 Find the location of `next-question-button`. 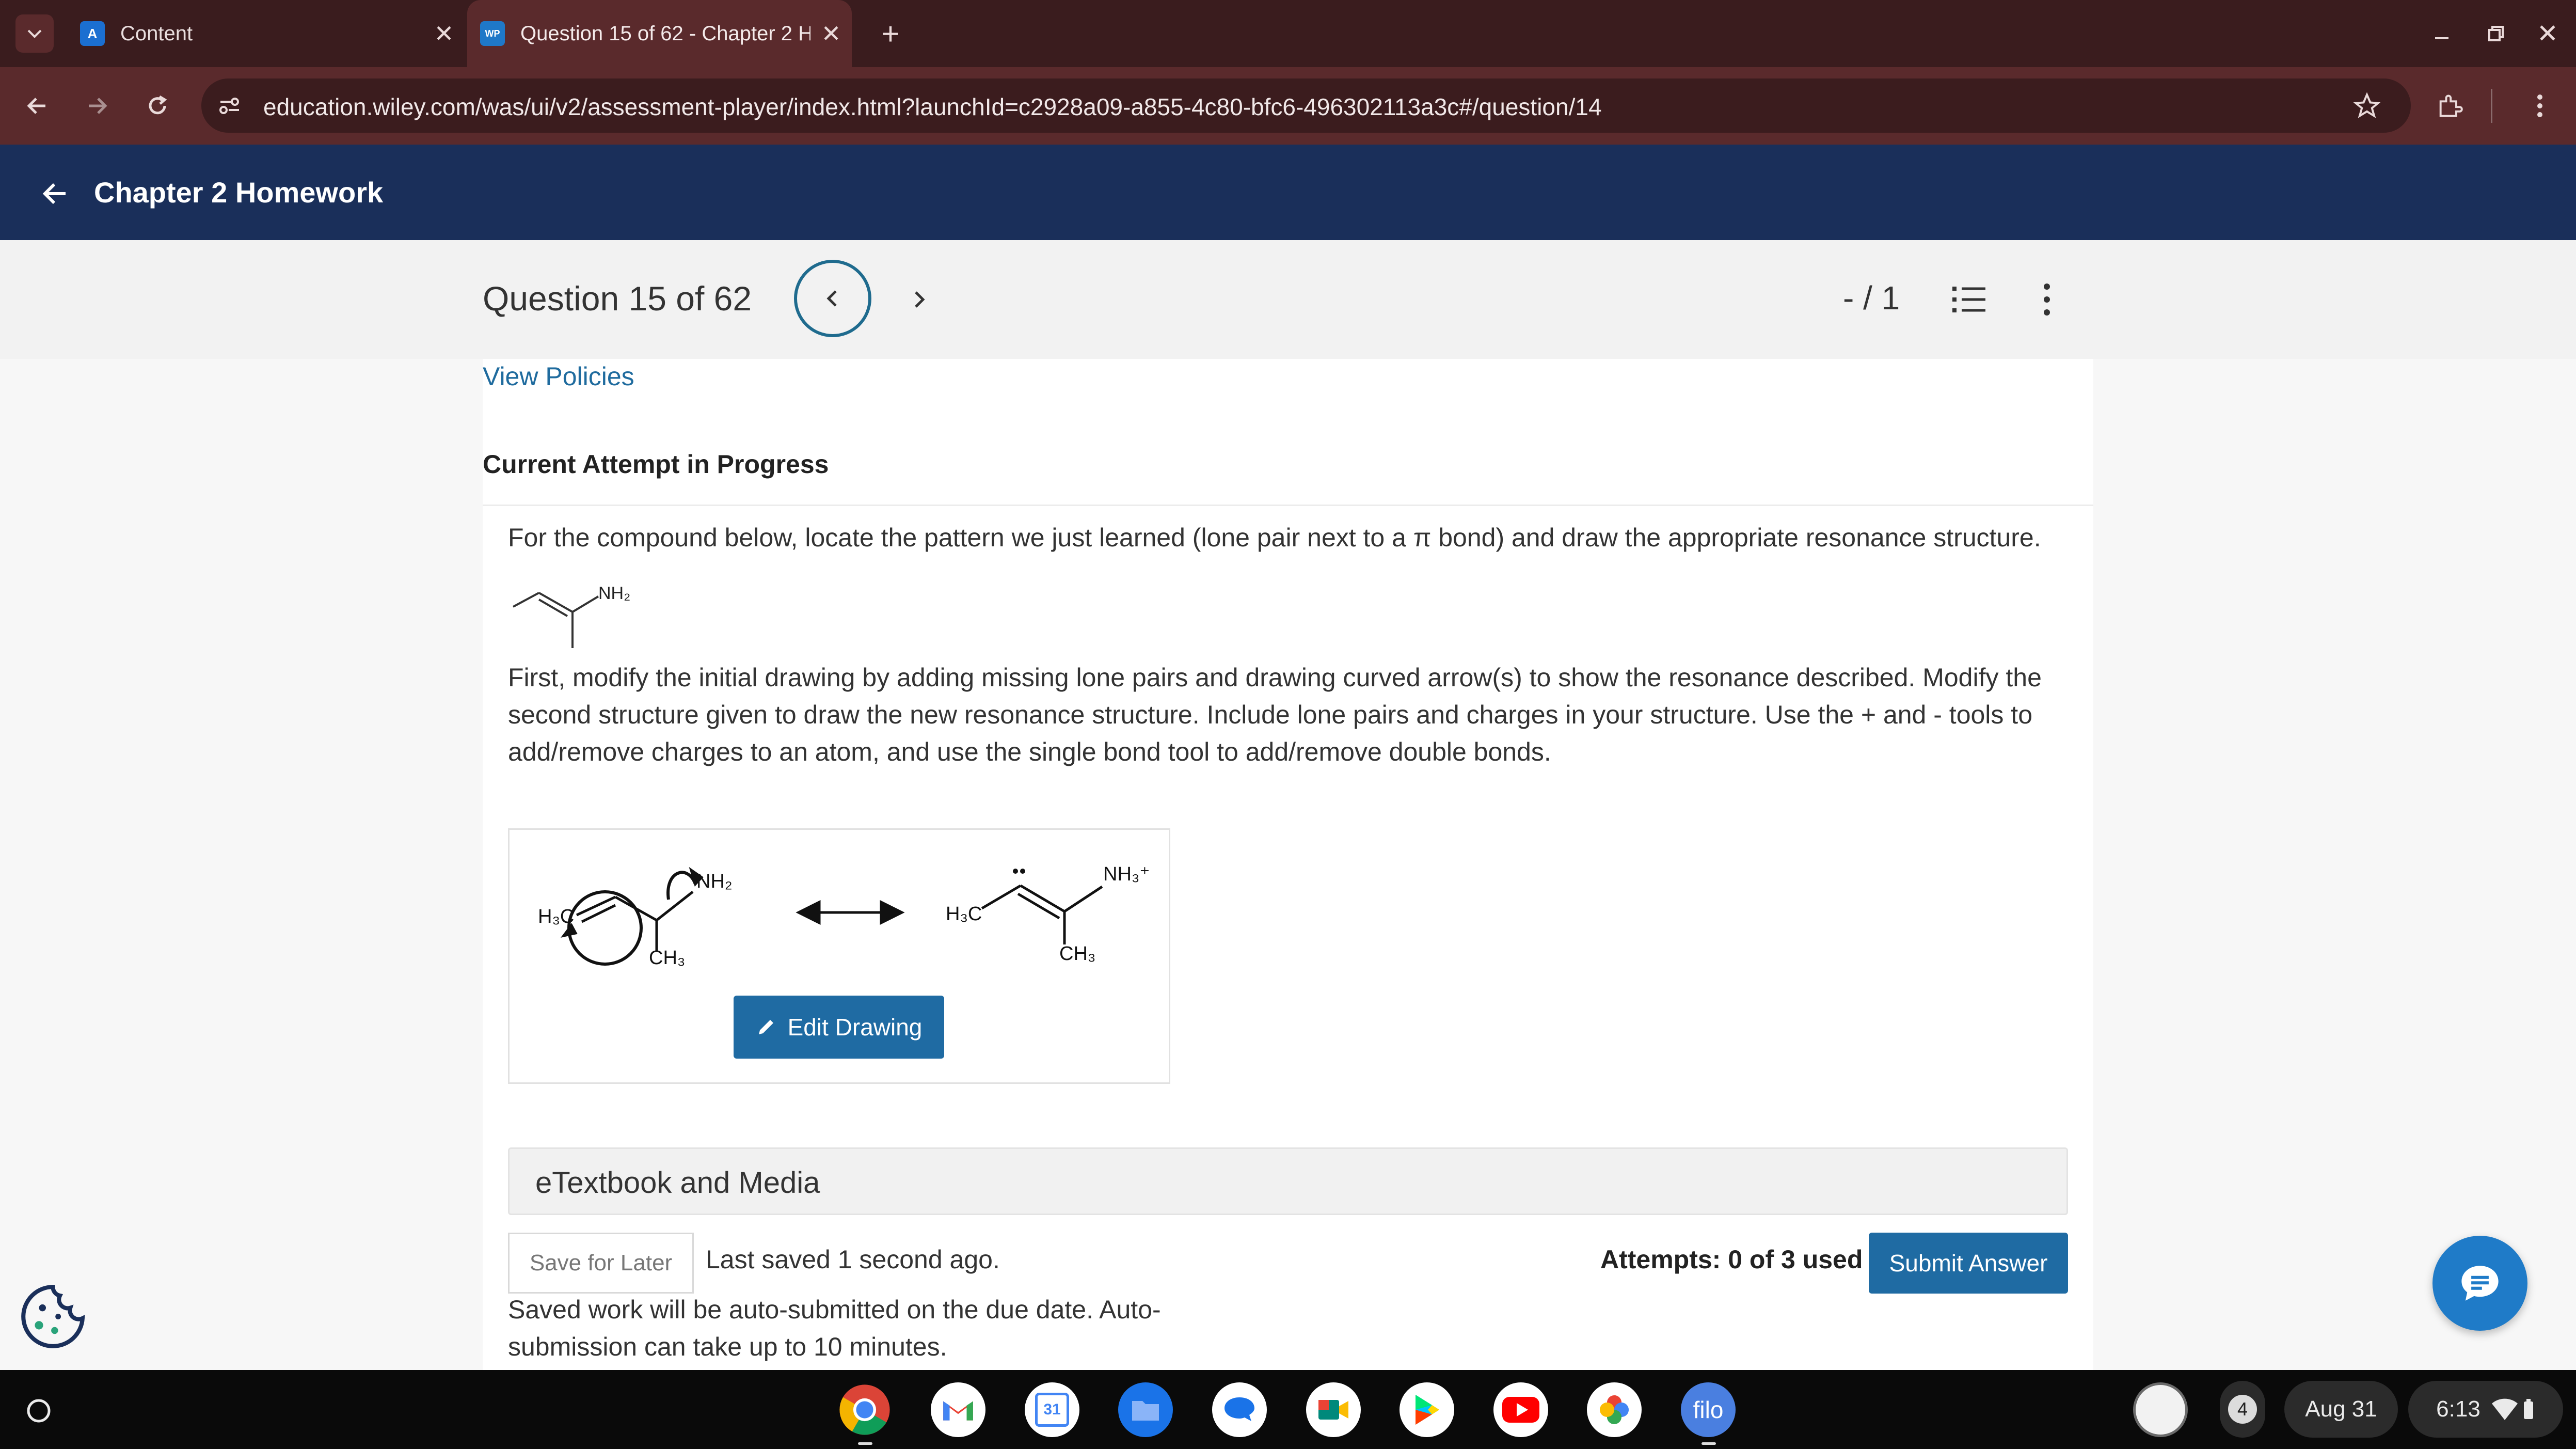

next-question-button is located at coordinates (919, 299).